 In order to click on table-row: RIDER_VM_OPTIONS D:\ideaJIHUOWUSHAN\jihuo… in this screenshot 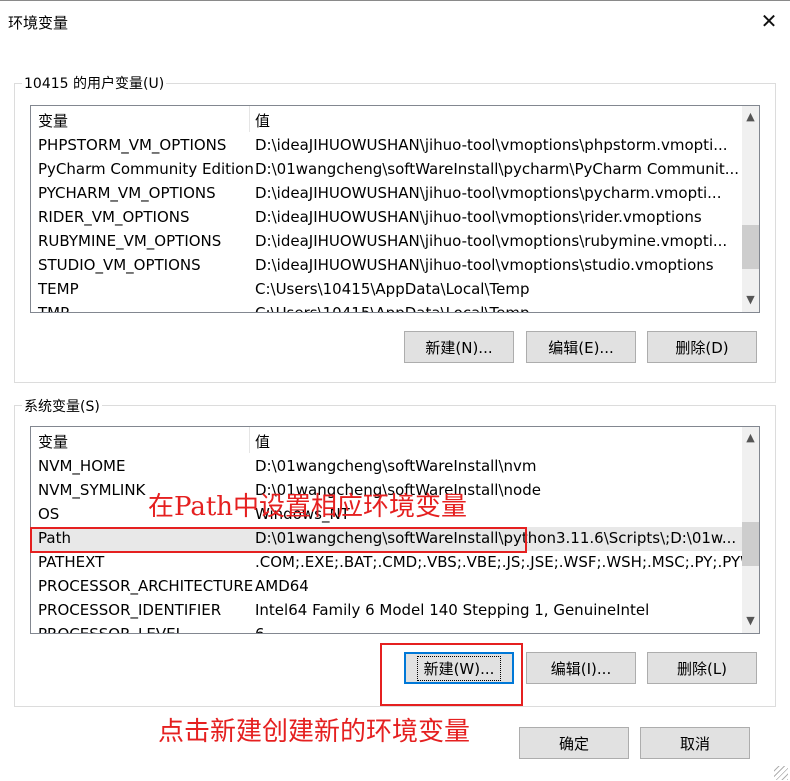, I will do `click(386, 218)`.